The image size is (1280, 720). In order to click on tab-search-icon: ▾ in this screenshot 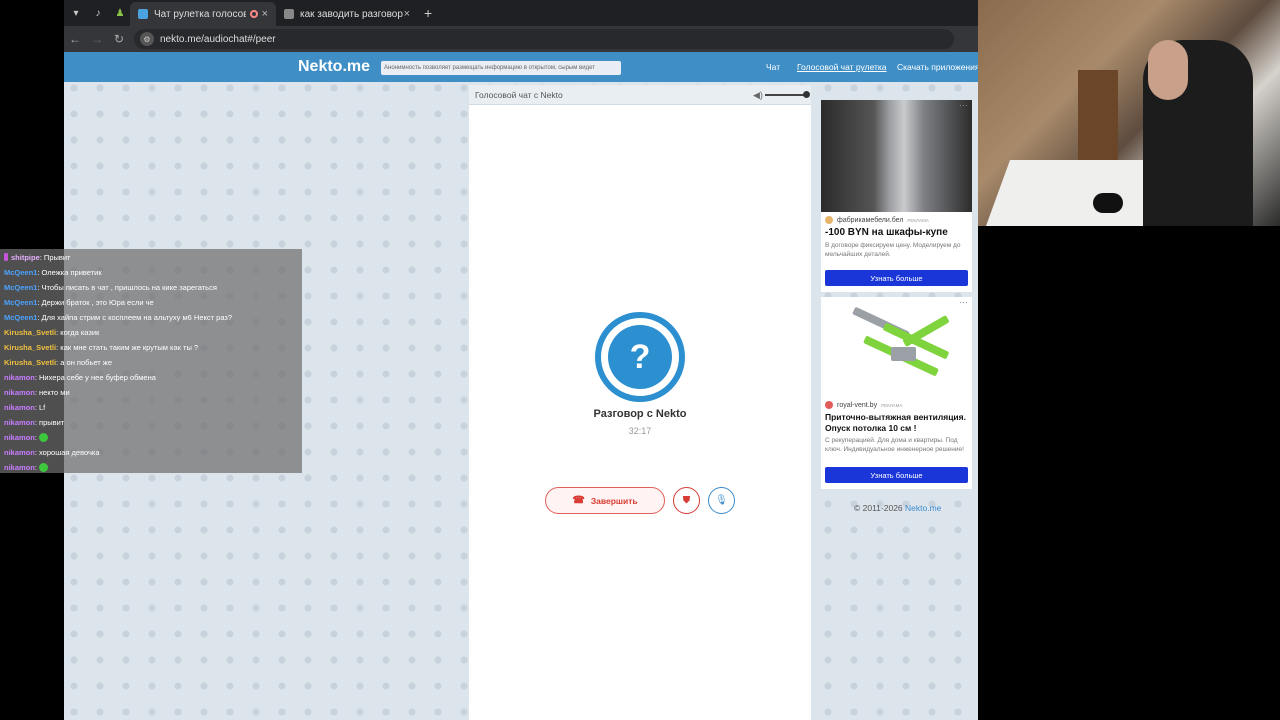, I will do `click(76, 13)`.